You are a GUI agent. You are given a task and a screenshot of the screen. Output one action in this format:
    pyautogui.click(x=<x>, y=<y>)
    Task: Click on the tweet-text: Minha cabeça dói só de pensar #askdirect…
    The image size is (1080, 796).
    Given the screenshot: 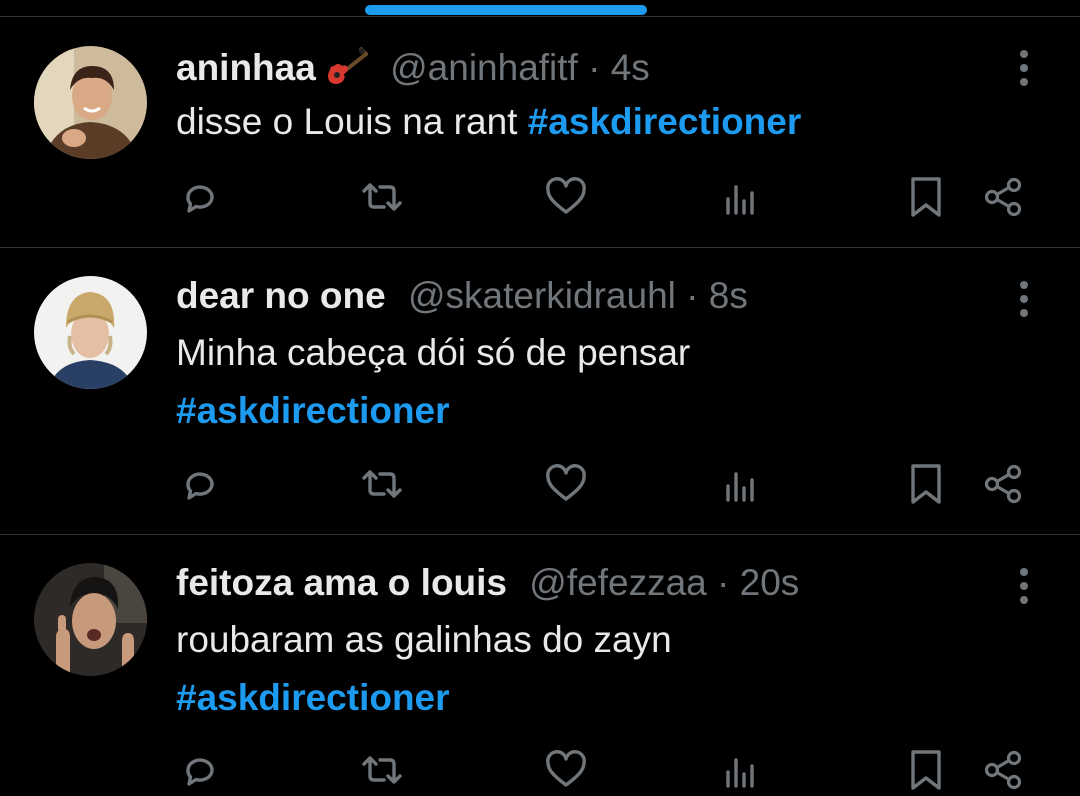 What is the action you would take?
    pyautogui.click(x=433, y=382)
    